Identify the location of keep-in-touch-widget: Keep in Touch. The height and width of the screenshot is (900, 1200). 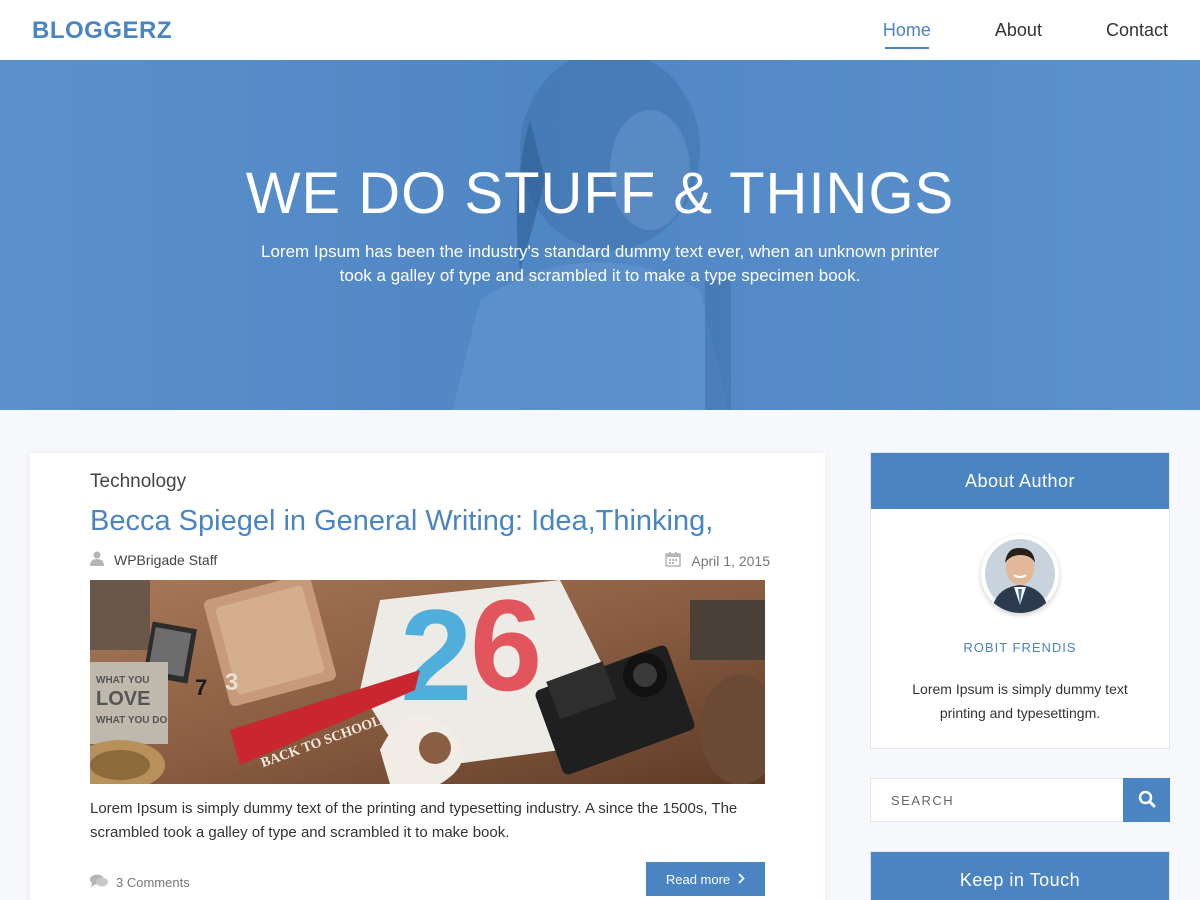
(1020, 875).